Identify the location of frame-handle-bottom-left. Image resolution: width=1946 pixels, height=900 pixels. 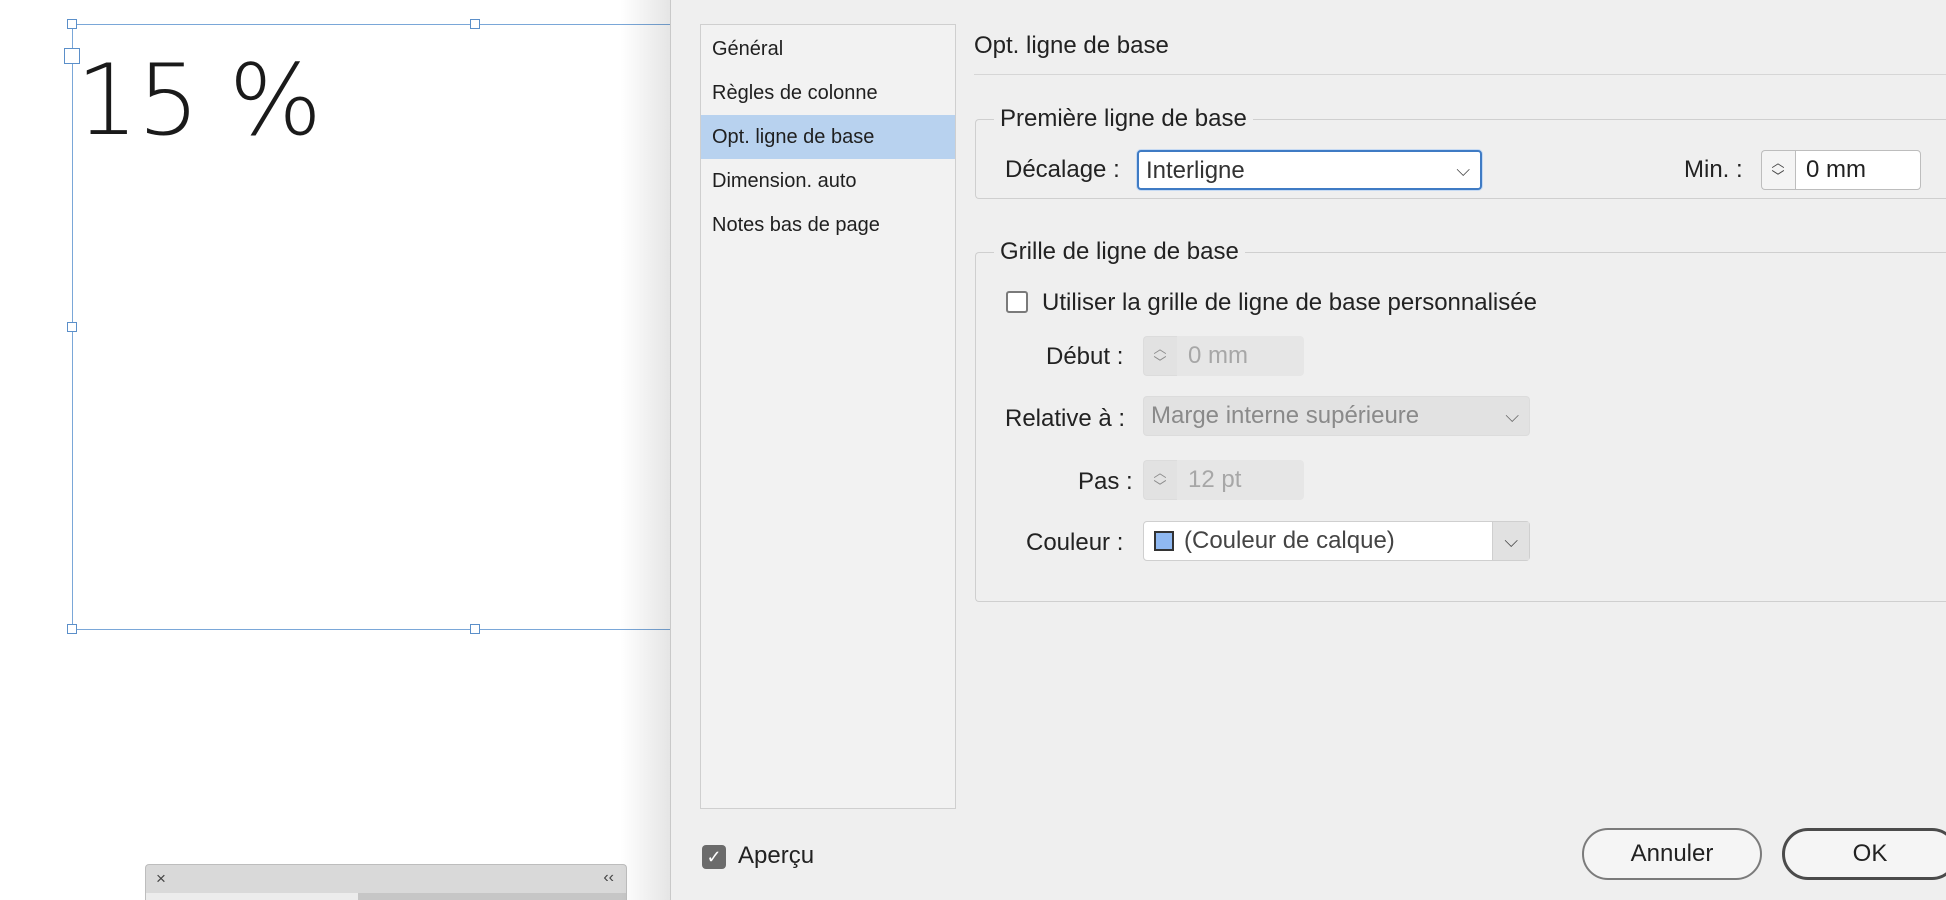
(72, 629).